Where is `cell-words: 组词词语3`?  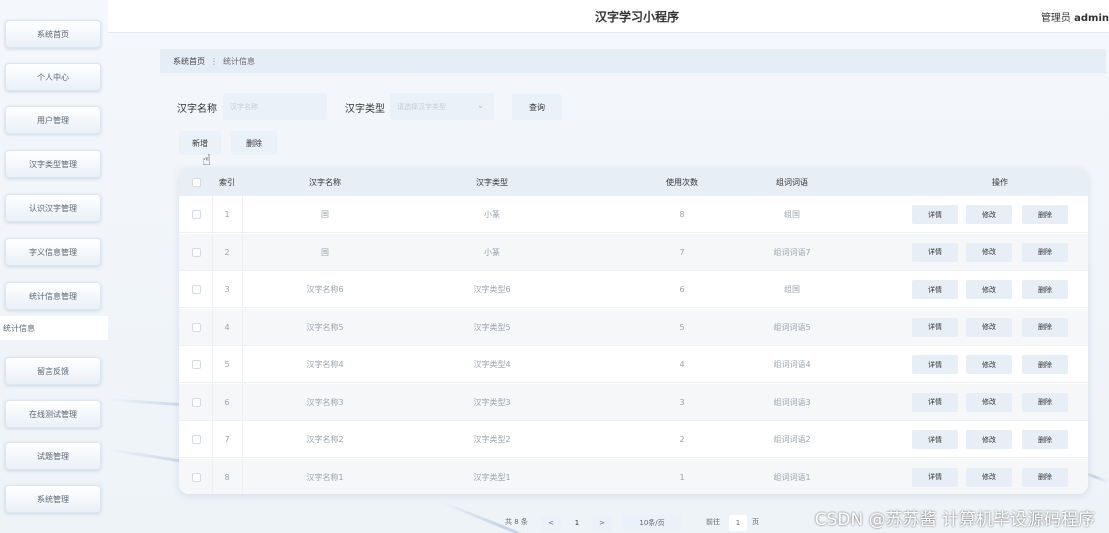
cell-words: 组词词语3 is located at coordinates (792, 402).